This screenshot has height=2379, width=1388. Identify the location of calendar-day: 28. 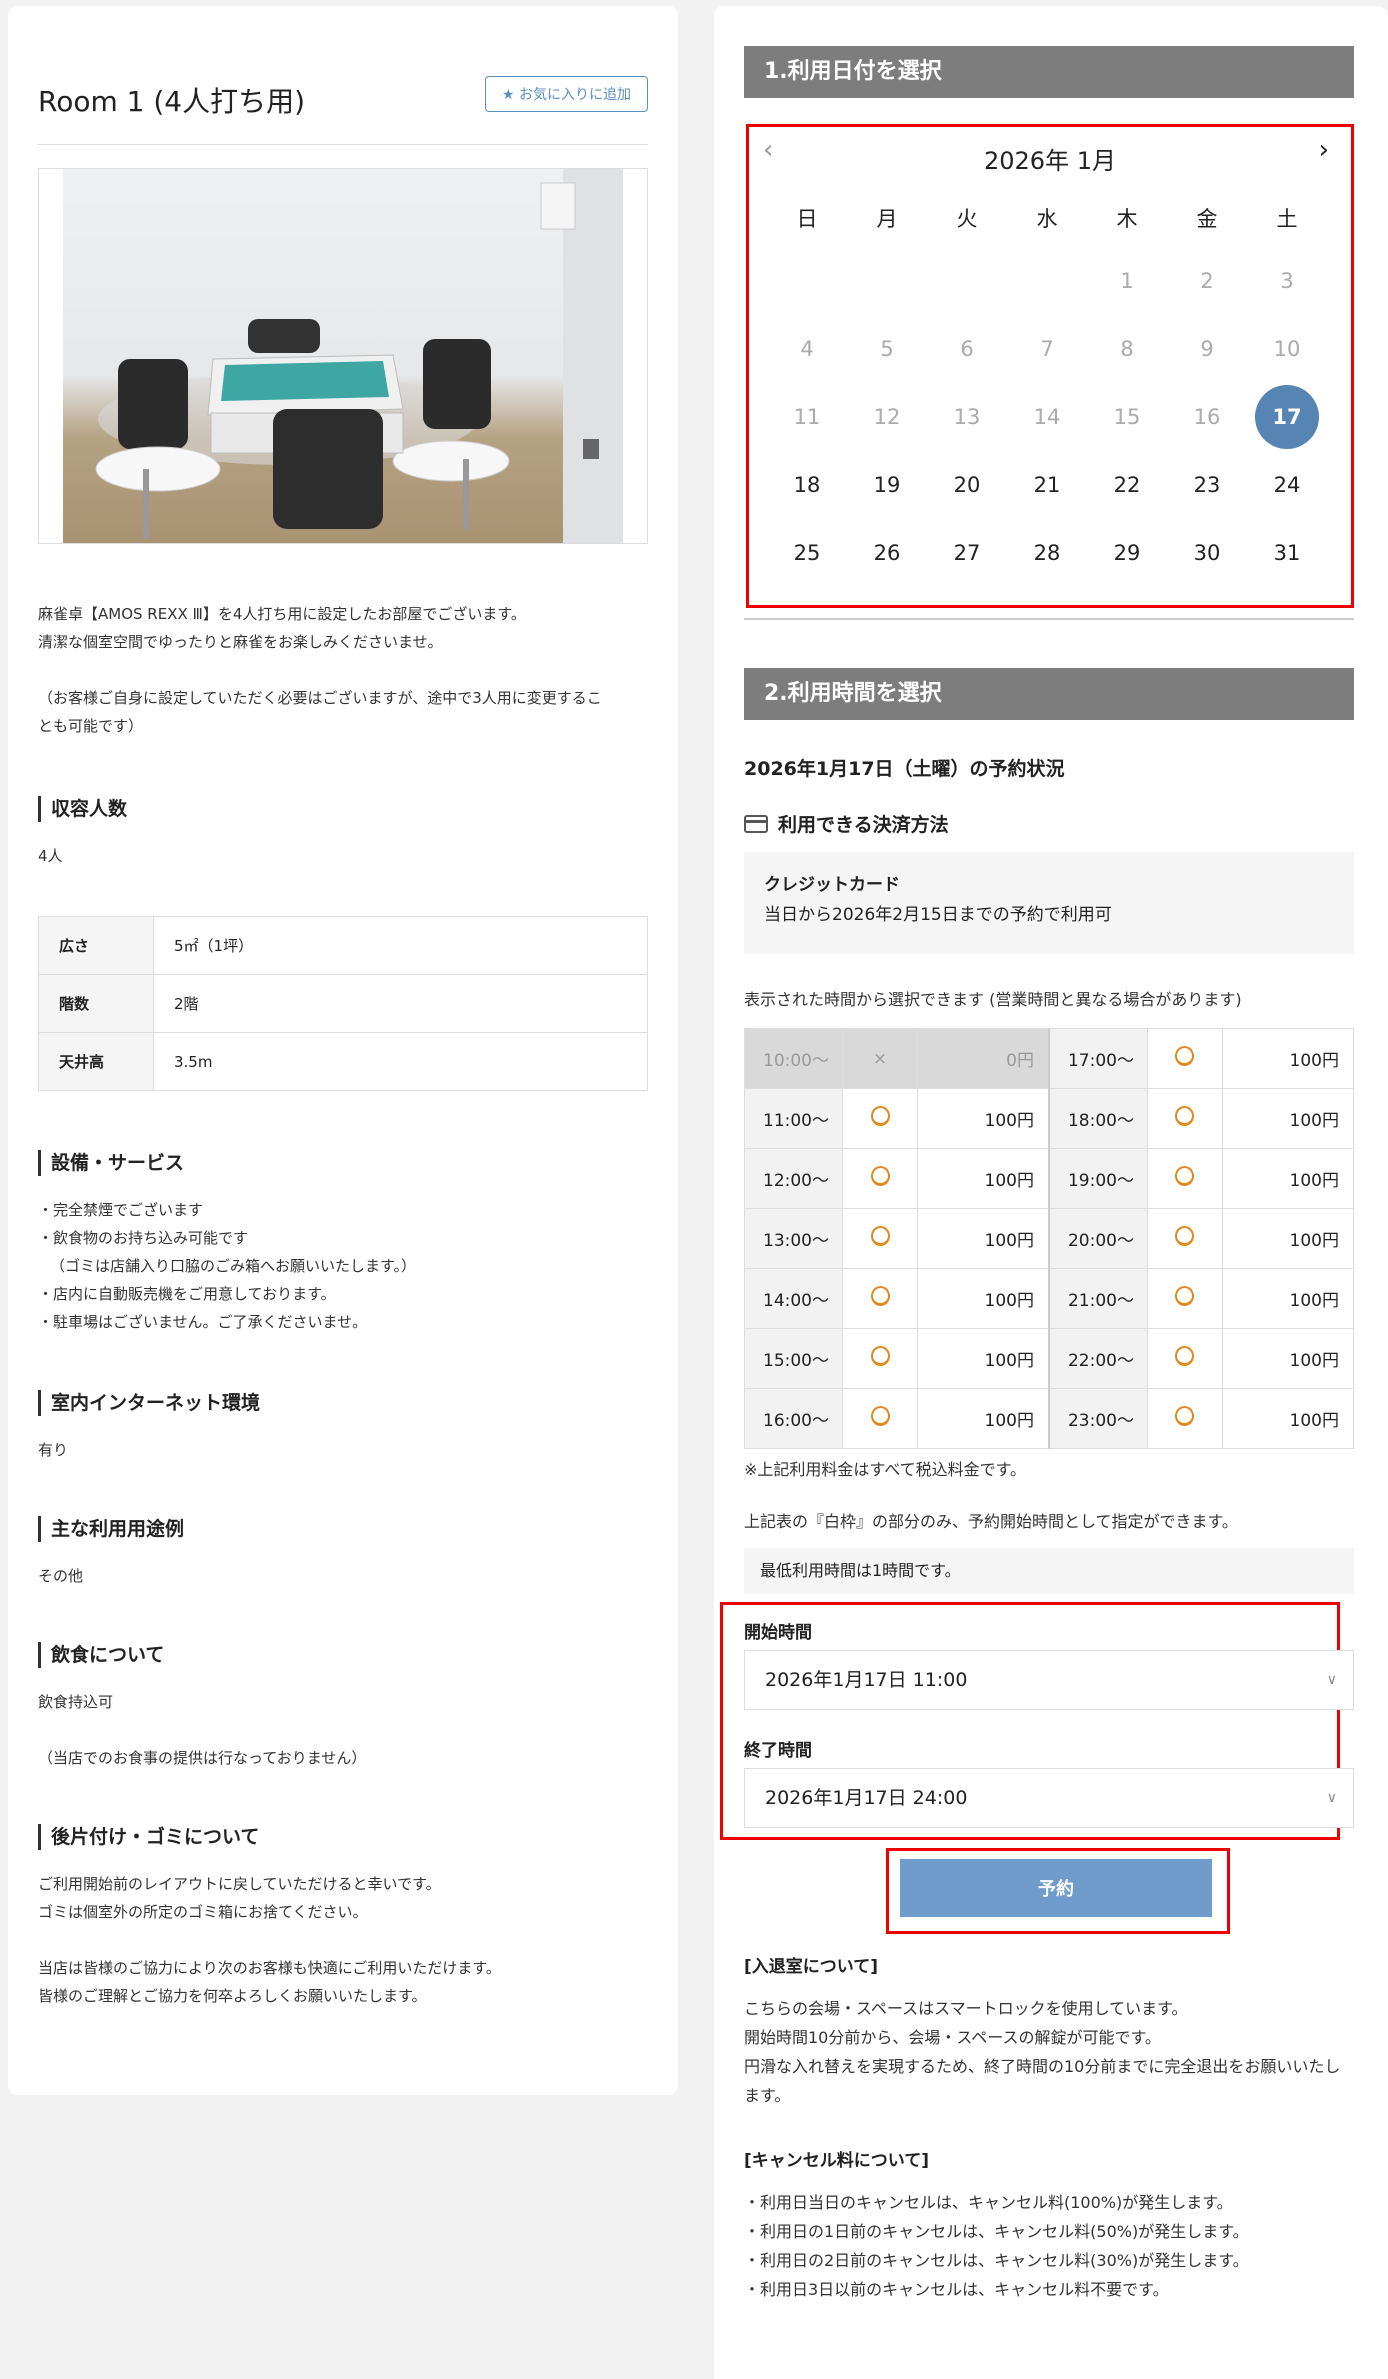
(1047, 553).